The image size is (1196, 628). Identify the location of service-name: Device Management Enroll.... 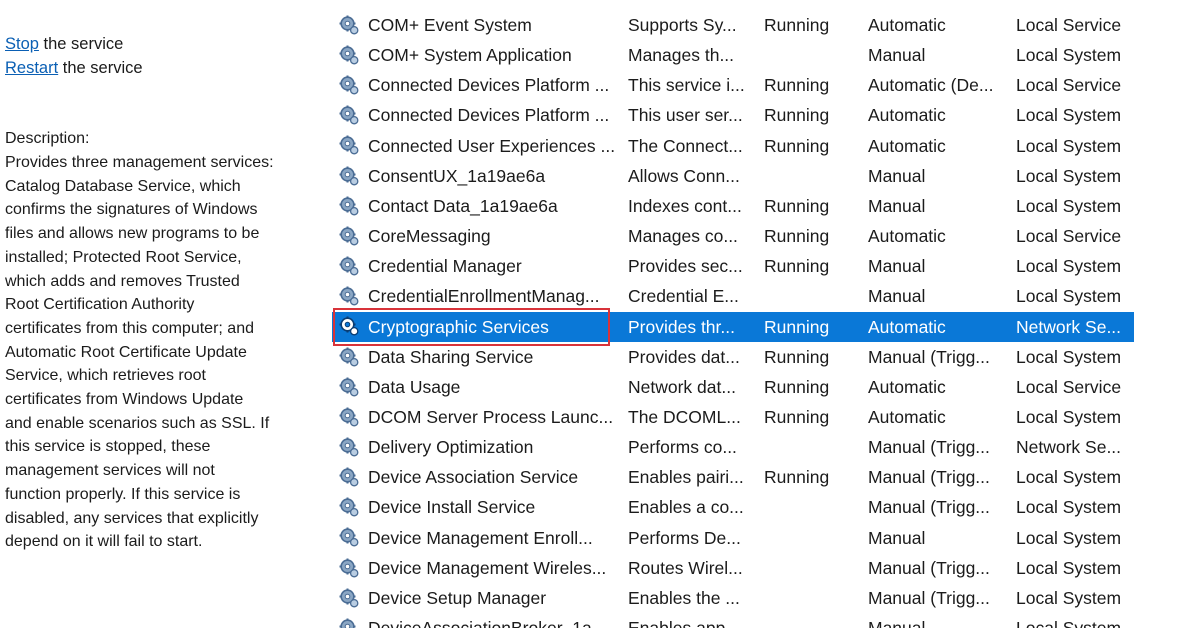
(480, 537).